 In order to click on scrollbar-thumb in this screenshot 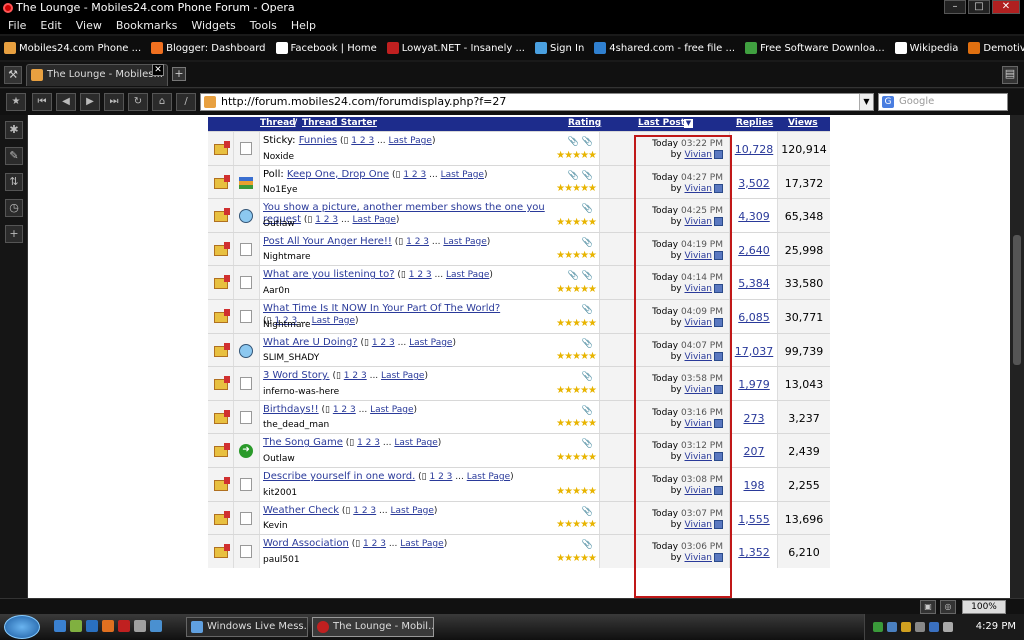, I will do `click(1017, 300)`.